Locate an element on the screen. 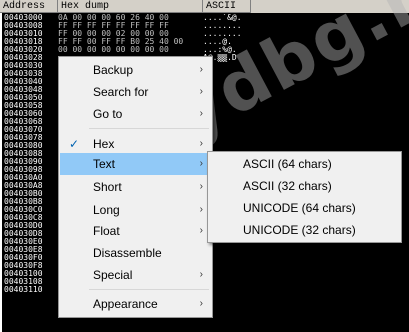 This screenshot has height=332, width=409. menu-item-disassemble: Disassemble is located at coordinates (135, 253).